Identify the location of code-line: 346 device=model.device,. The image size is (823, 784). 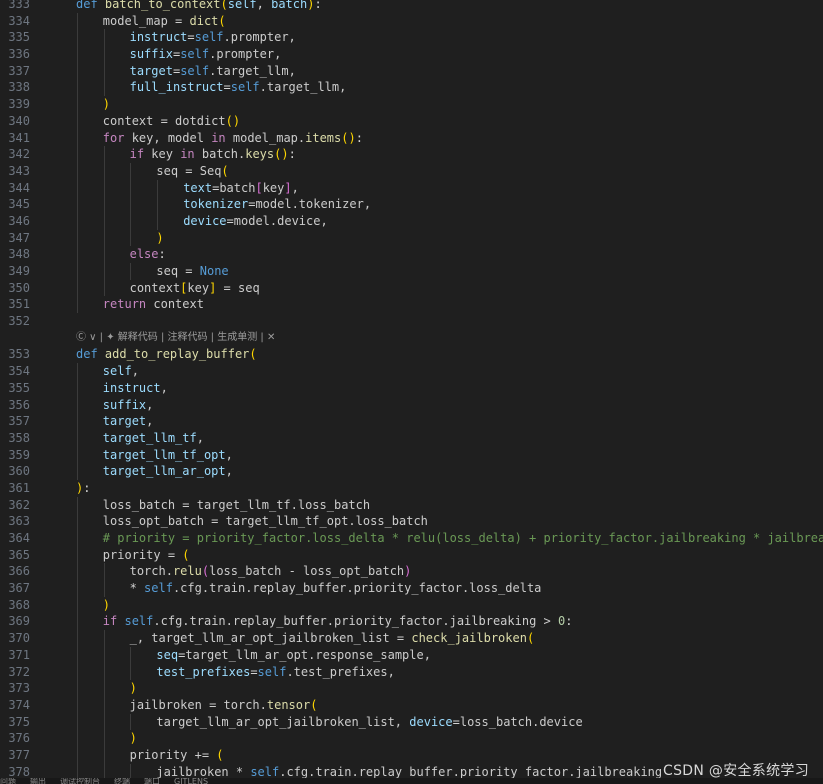
(411, 221).